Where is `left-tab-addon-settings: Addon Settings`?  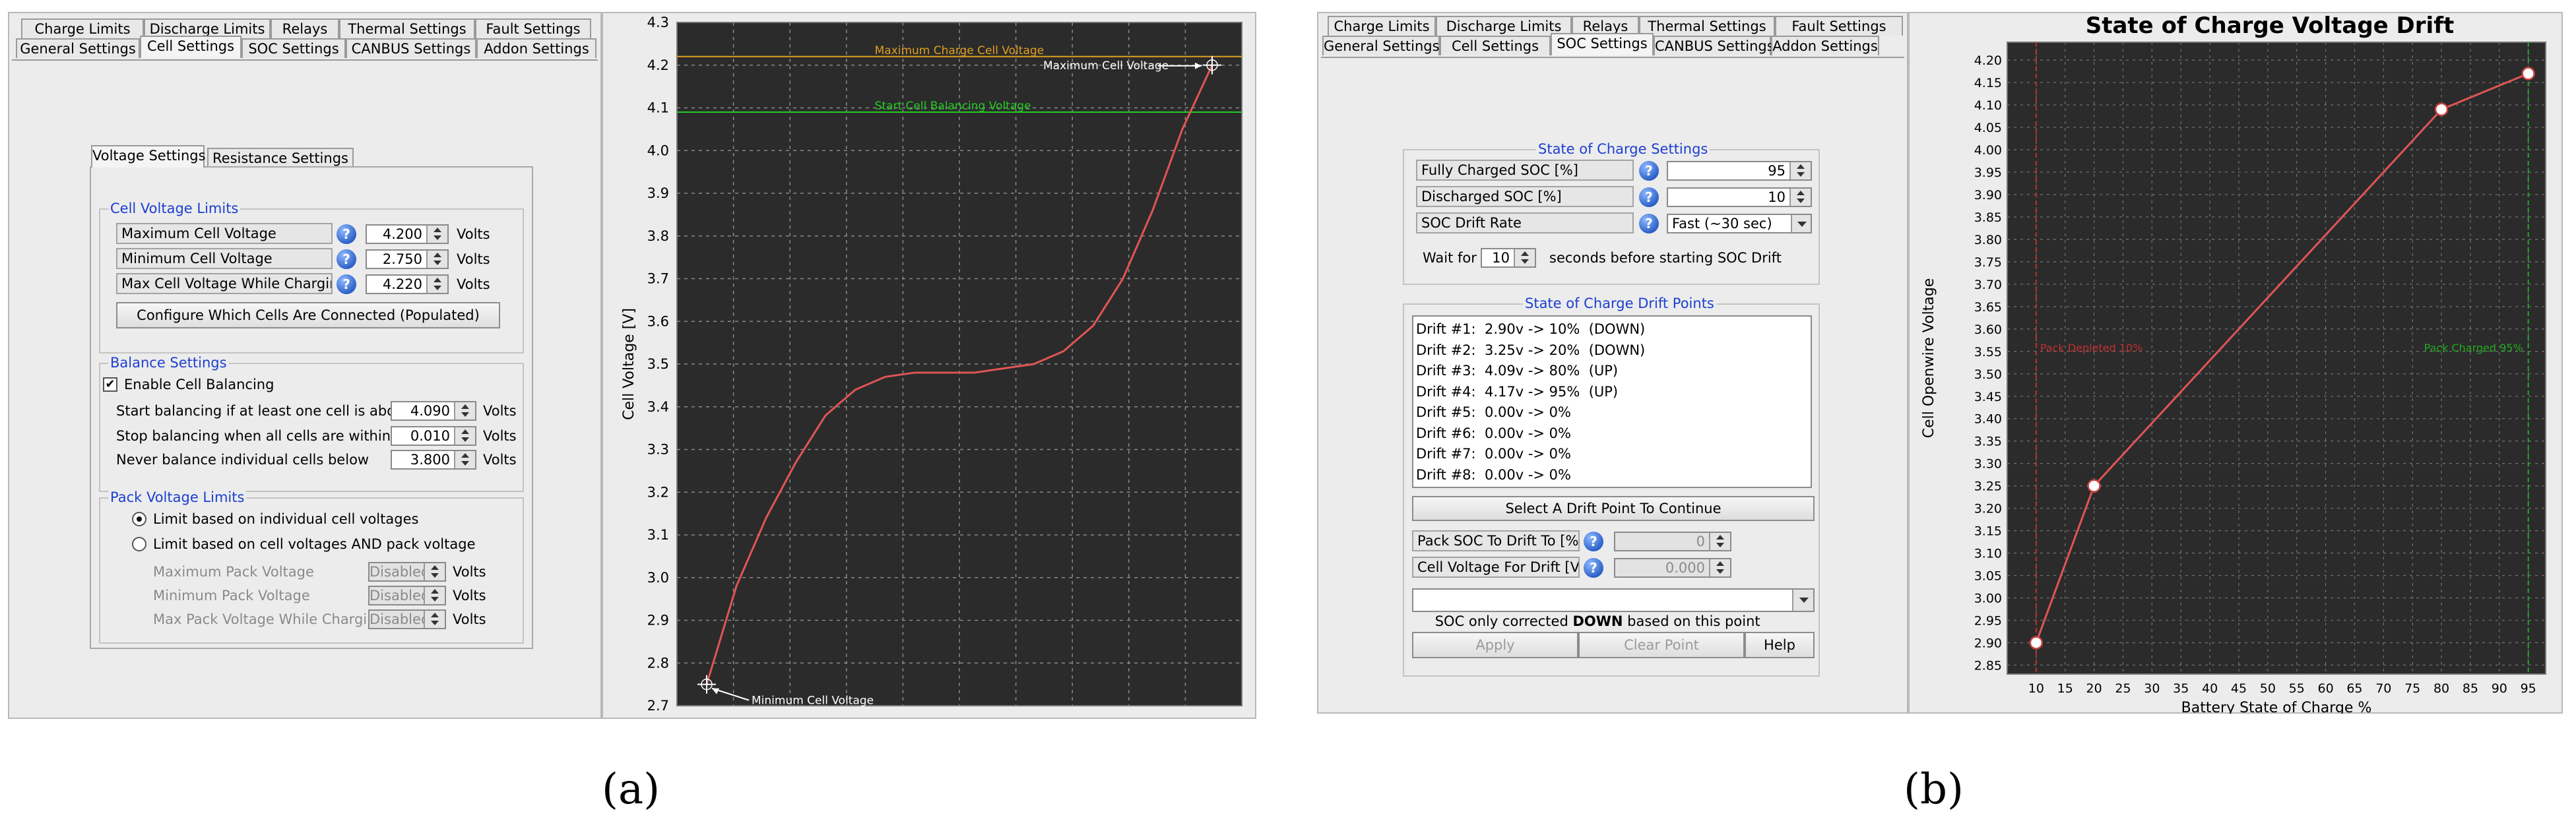
left-tab-addon-settings: Addon Settings is located at coordinates (536, 48).